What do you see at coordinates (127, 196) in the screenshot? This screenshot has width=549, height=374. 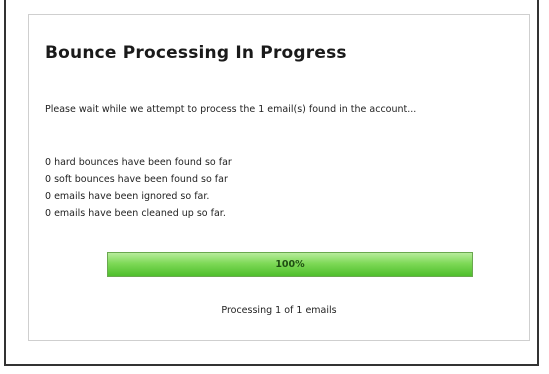 I see `ignored-emails-stat: 0 emails have been ignored so far.` at bounding box center [127, 196].